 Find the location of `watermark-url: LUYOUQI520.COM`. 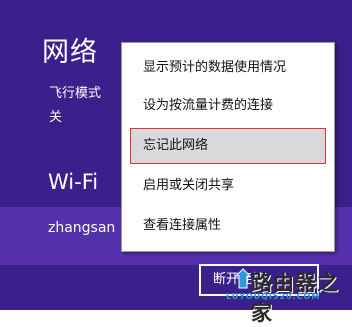

watermark-url: LUYOUQI520.COM is located at coordinates (273, 296).